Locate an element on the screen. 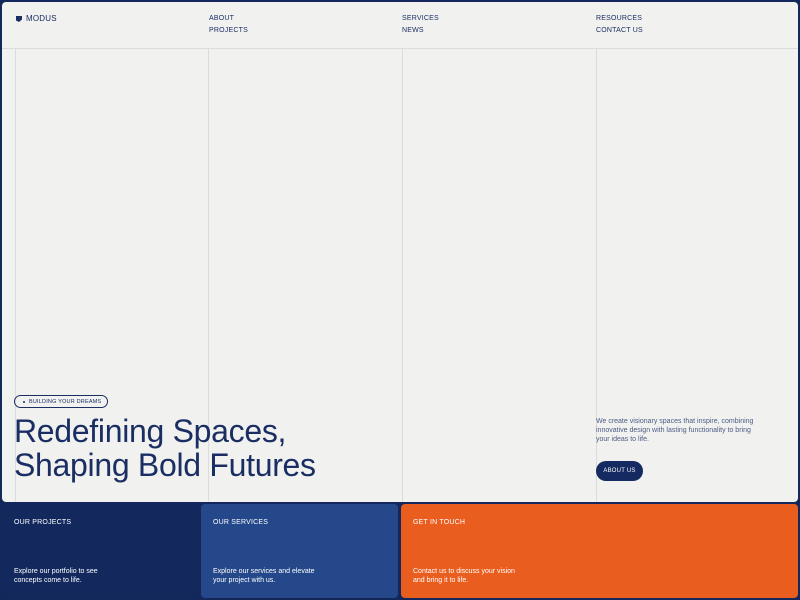  bullet-dot-icon is located at coordinates (24, 401).